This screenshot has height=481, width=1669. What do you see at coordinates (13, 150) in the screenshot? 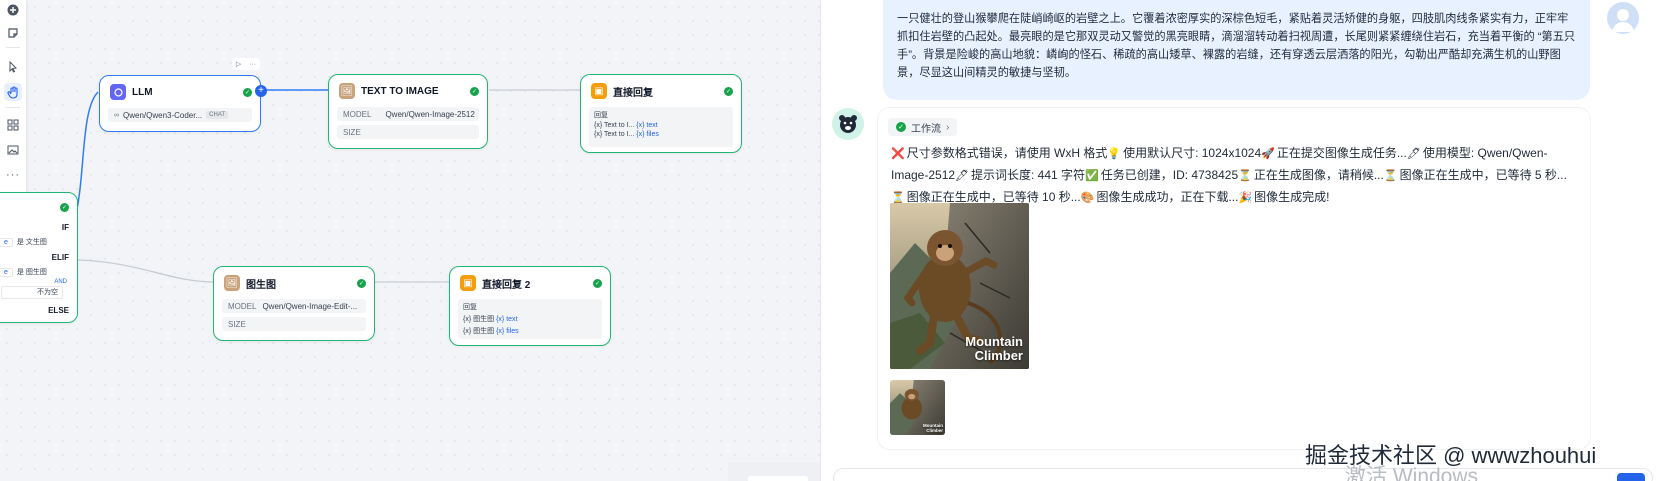
I see `image-icon` at bounding box center [13, 150].